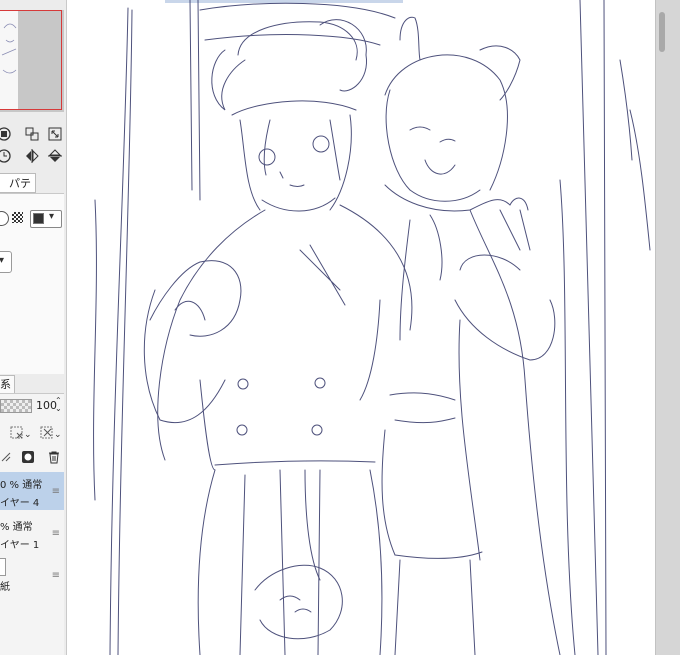 The height and width of the screenshot is (655, 680). Describe the element at coordinates (54, 457) in the screenshot. I see `trash-icon` at that location.